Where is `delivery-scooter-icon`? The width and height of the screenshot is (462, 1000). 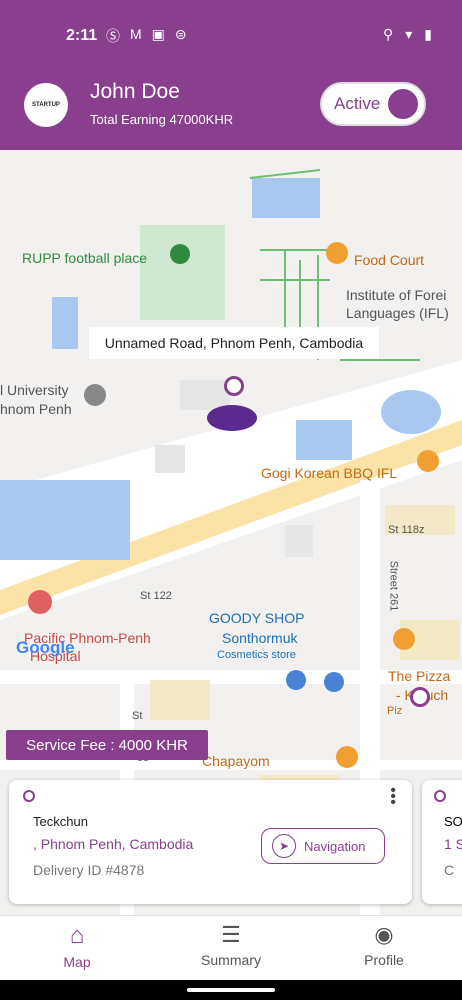
delivery-scooter-icon is located at coordinates (232, 418).